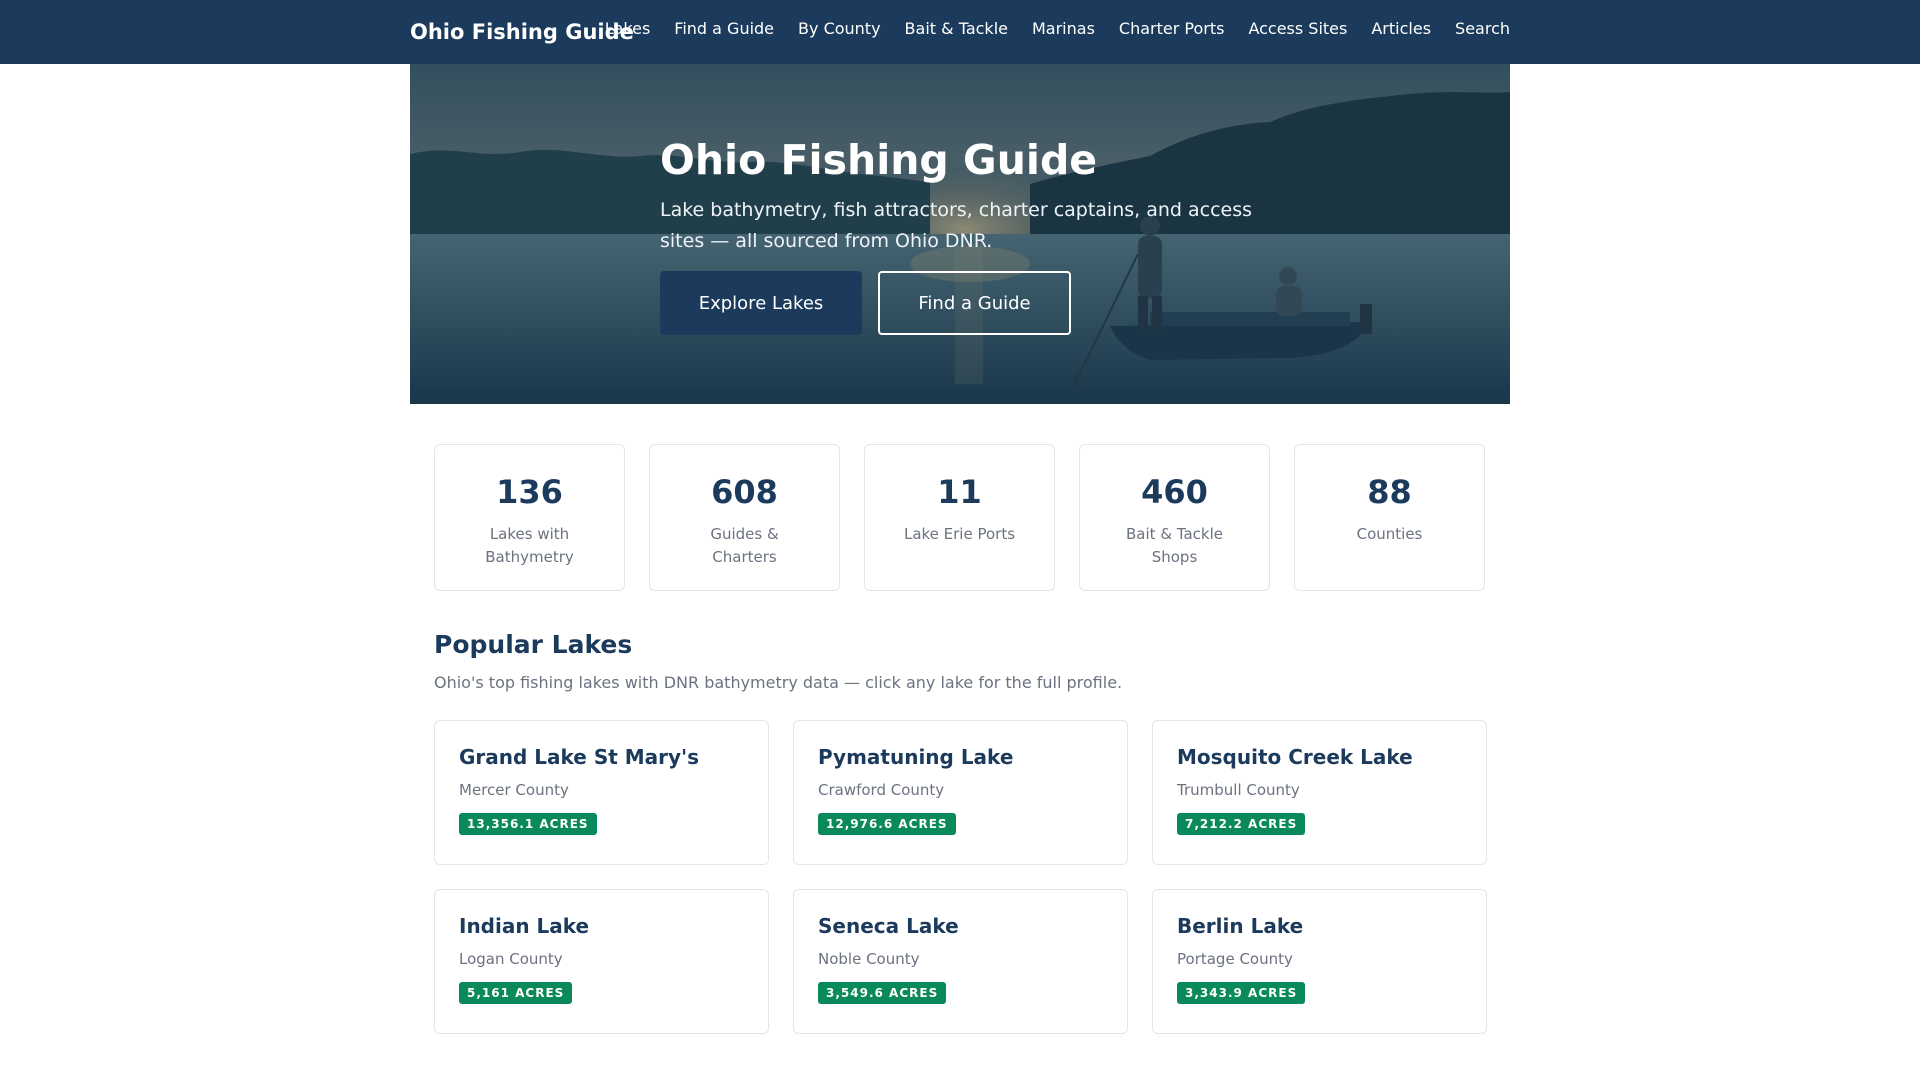 Image resolution: width=1920 pixels, height=1080 pixels. Describe the element at coordinates (888, 926) in the screenshot. I see `lake-name: Seneca Lake` at that location.